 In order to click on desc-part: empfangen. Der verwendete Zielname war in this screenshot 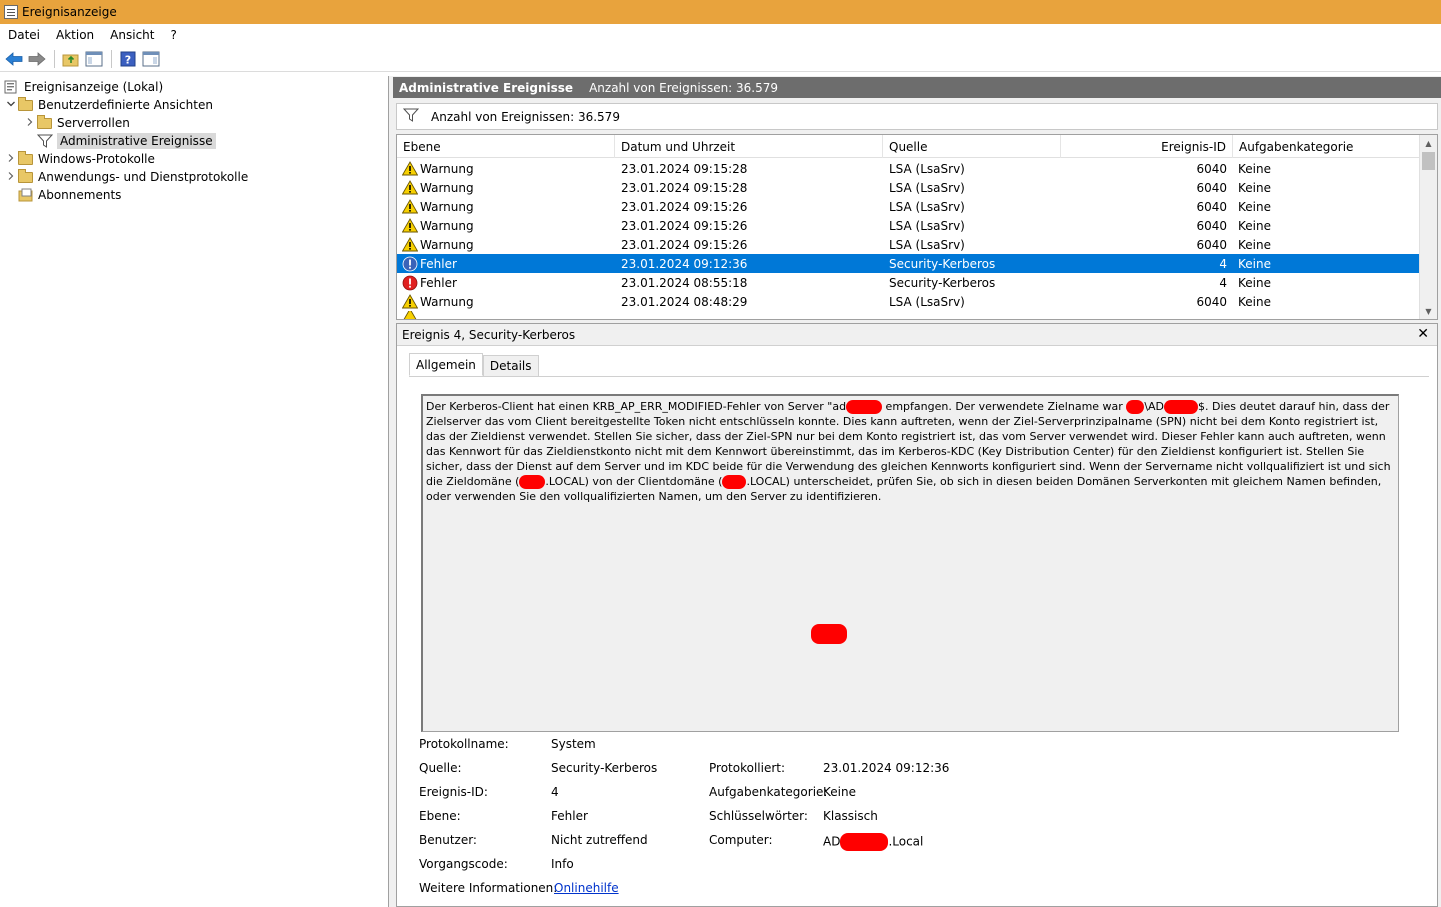, I will do `click(1004, 406)`.